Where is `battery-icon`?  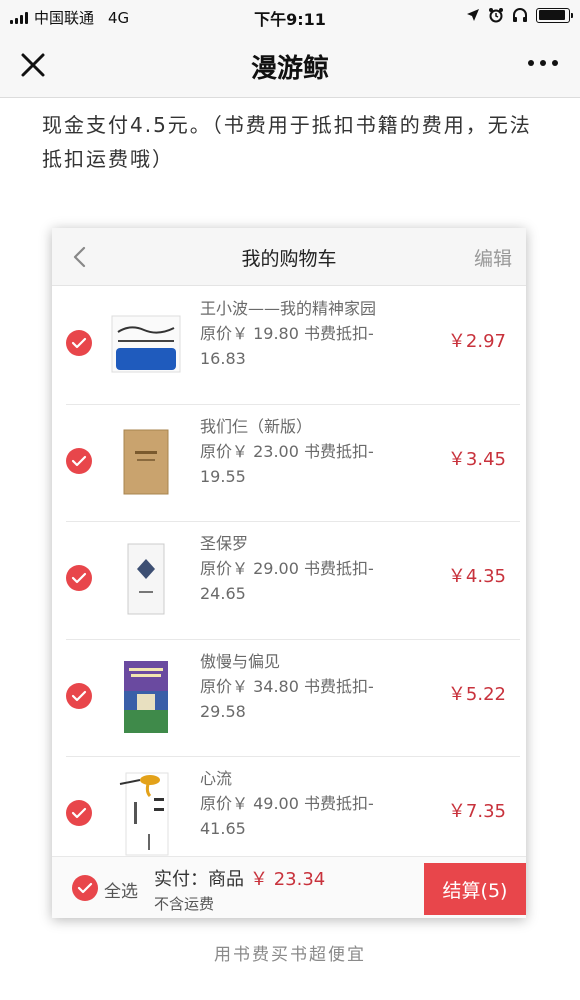 battery-icon is located at coordinates (554, 15).